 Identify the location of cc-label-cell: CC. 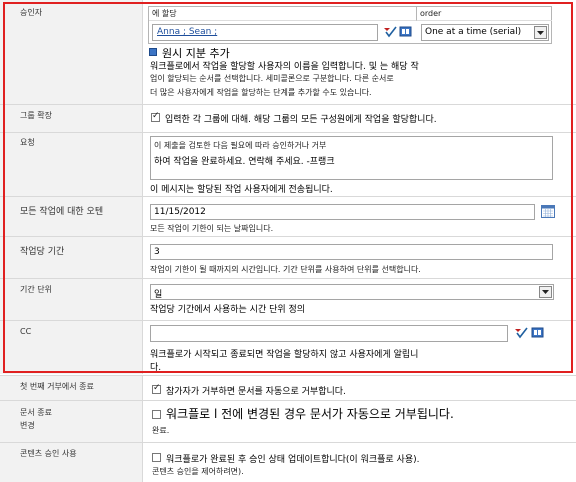
(71, 347).